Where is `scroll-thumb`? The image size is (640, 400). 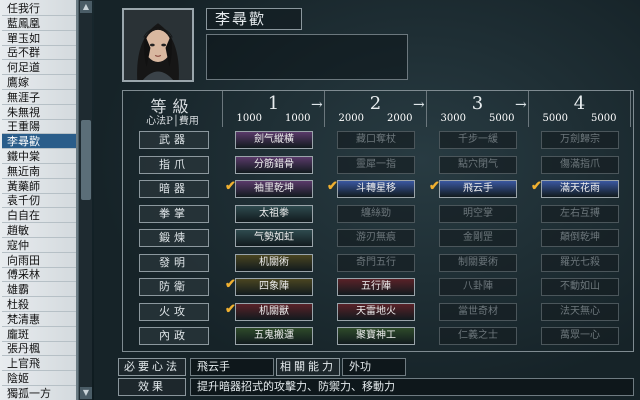
scroll-thumb is located at coordinates (86, 160).